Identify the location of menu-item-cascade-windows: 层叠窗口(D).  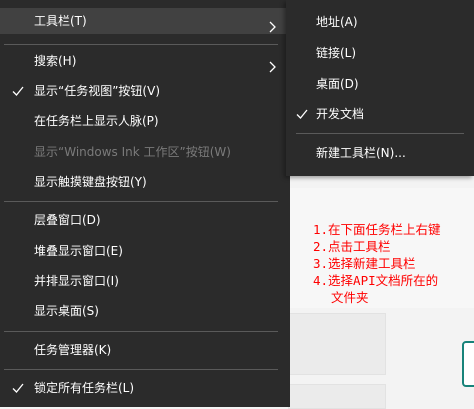
(145, 220).